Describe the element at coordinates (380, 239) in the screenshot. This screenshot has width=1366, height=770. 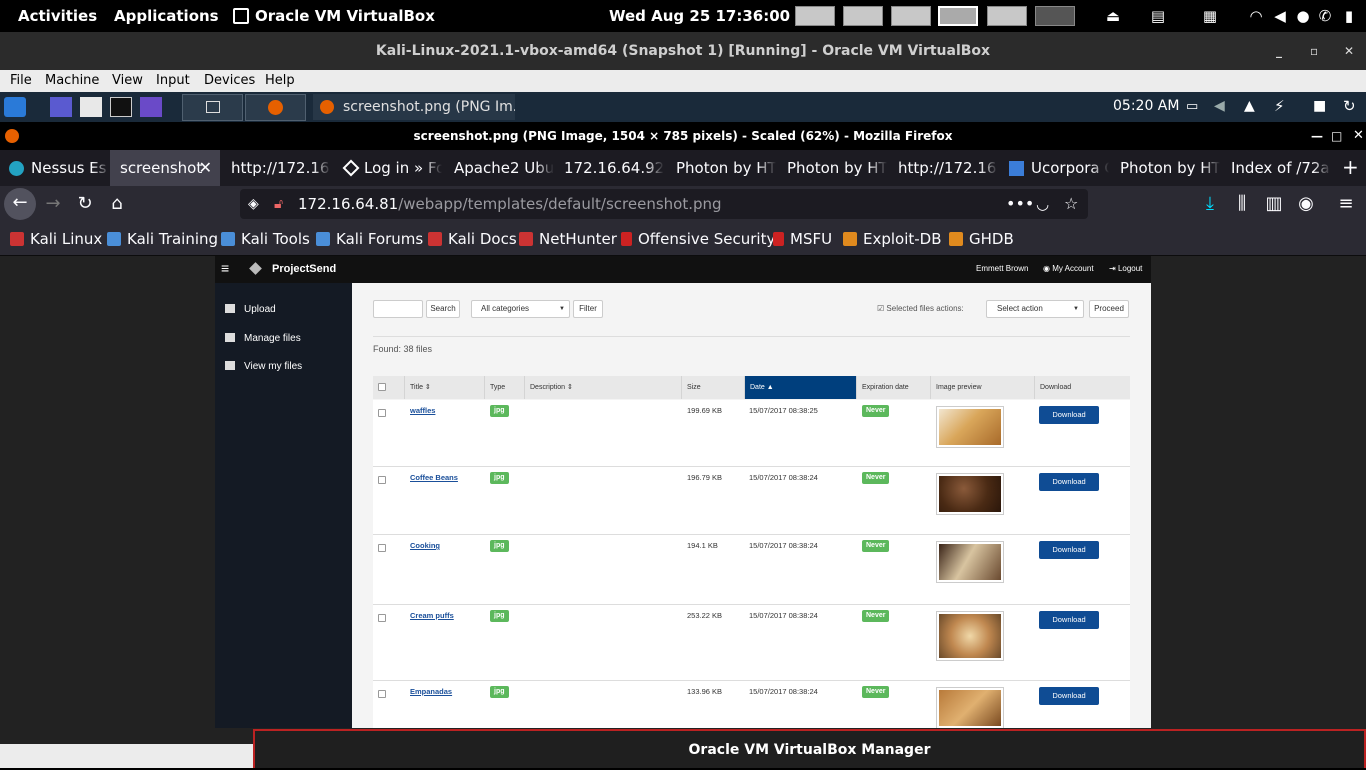
I see `bookmark-label: Kali Forums` at that location.